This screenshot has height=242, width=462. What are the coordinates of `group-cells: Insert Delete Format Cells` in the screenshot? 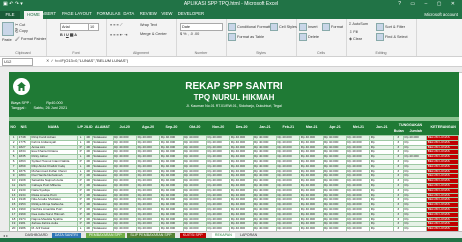 It's located at (321, 37).